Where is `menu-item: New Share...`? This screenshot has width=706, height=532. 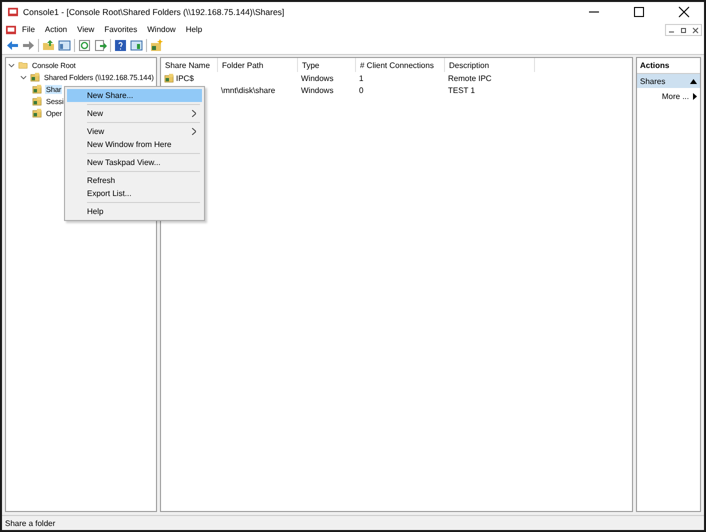 menu-item: New Share... is located at coordinates (134, 95).